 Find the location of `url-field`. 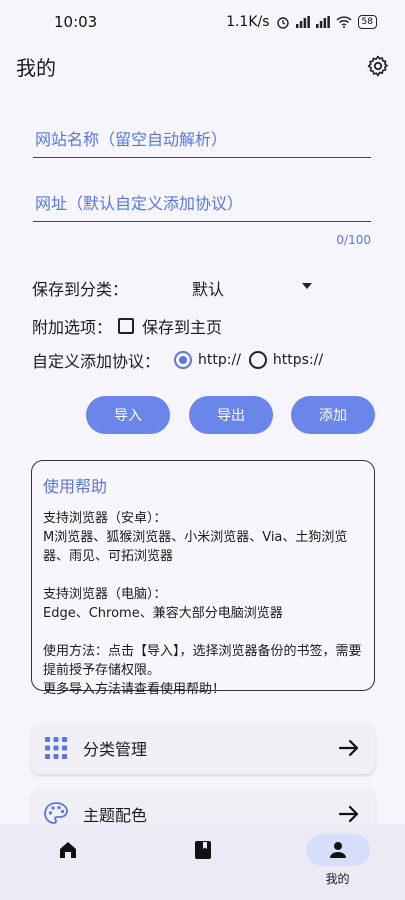

url-field is located at coordinates (202, 207).